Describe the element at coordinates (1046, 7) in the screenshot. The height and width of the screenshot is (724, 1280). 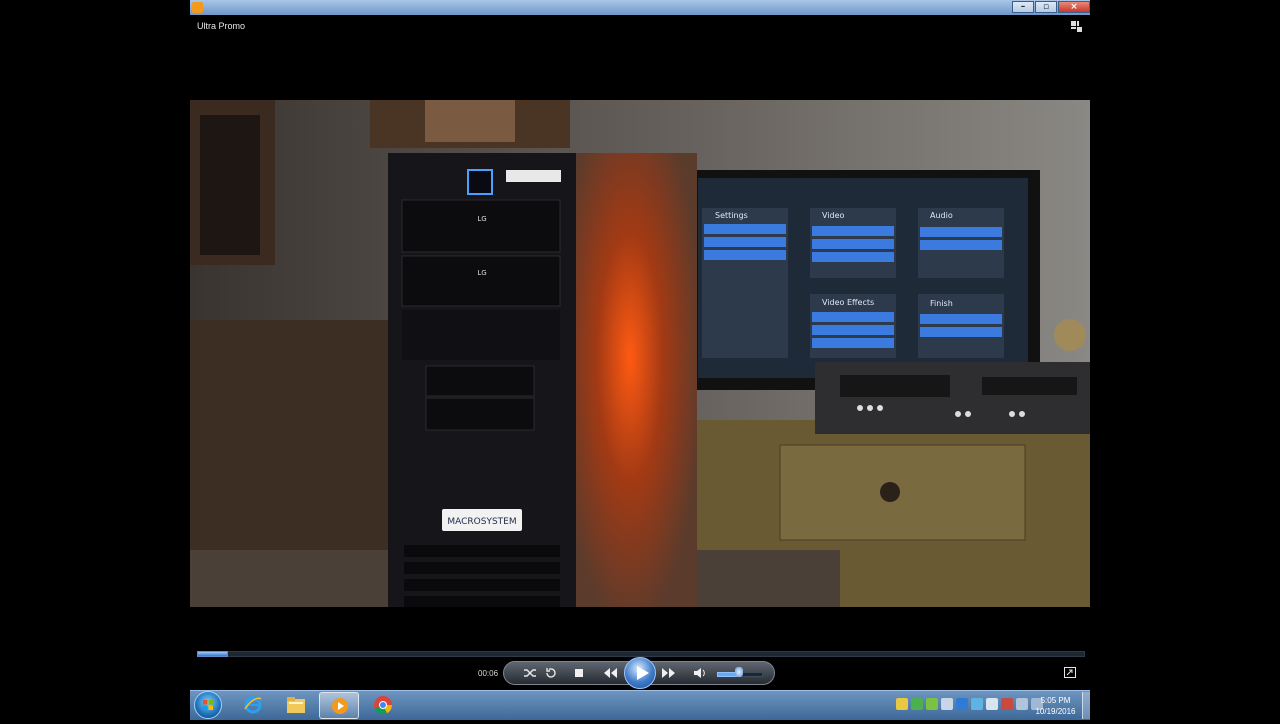
I see `restore-button: ▫` at that location.